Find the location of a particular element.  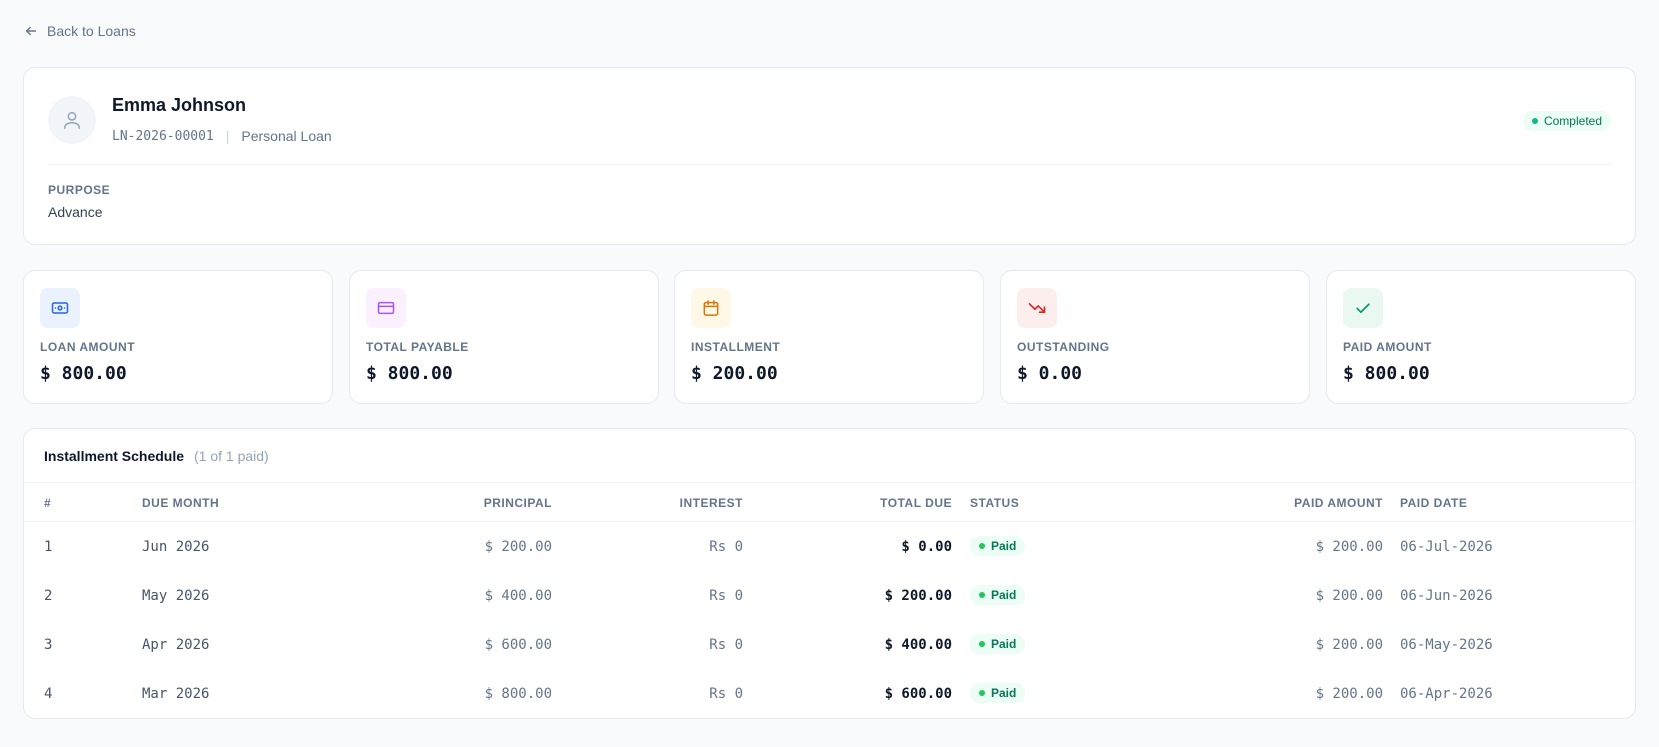

stat-label: OUTSTANDING is located at coordinates (1063, 347).